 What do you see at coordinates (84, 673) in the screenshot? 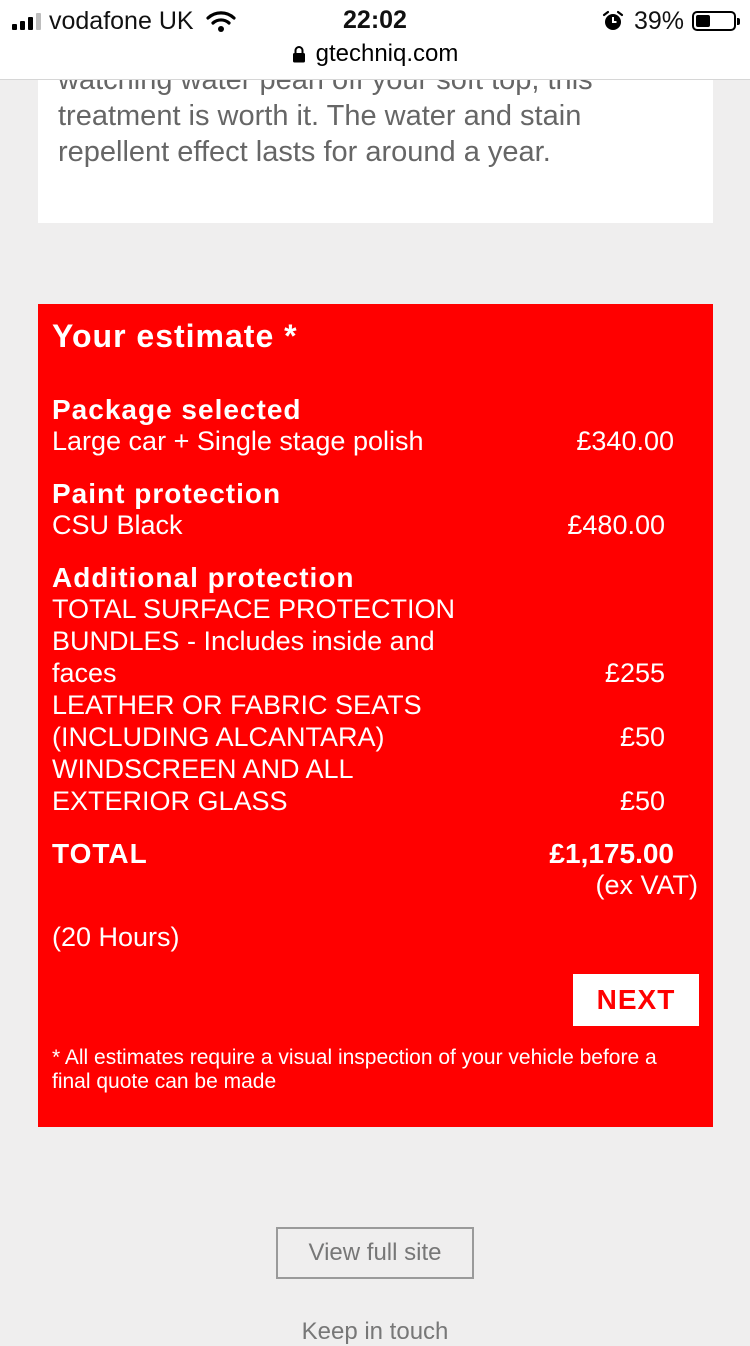
I see `additional-item-line: faces` at bounding box center [84, 673].